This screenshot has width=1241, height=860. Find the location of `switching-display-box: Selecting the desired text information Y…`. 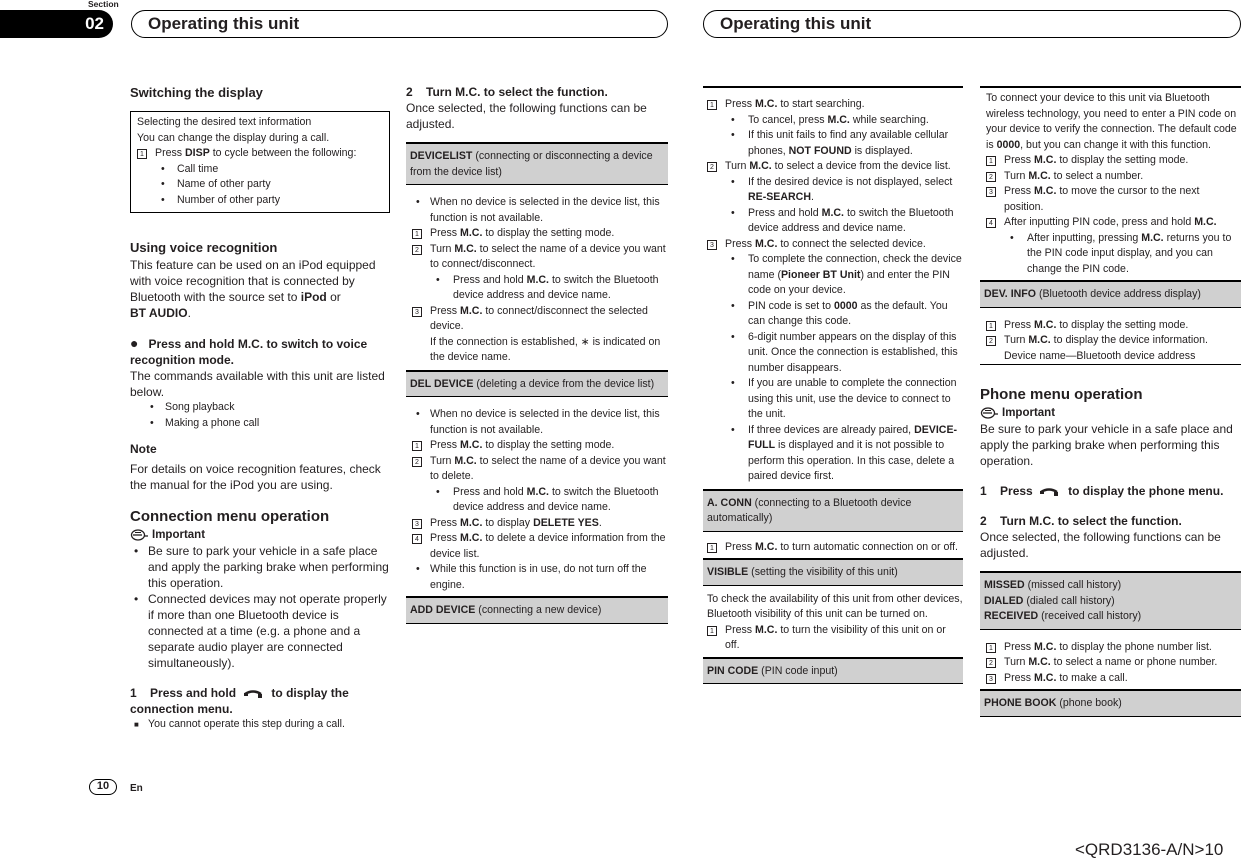

switching-display-box: Selecting the desired text information Y… is located at coordinates (260, 162).